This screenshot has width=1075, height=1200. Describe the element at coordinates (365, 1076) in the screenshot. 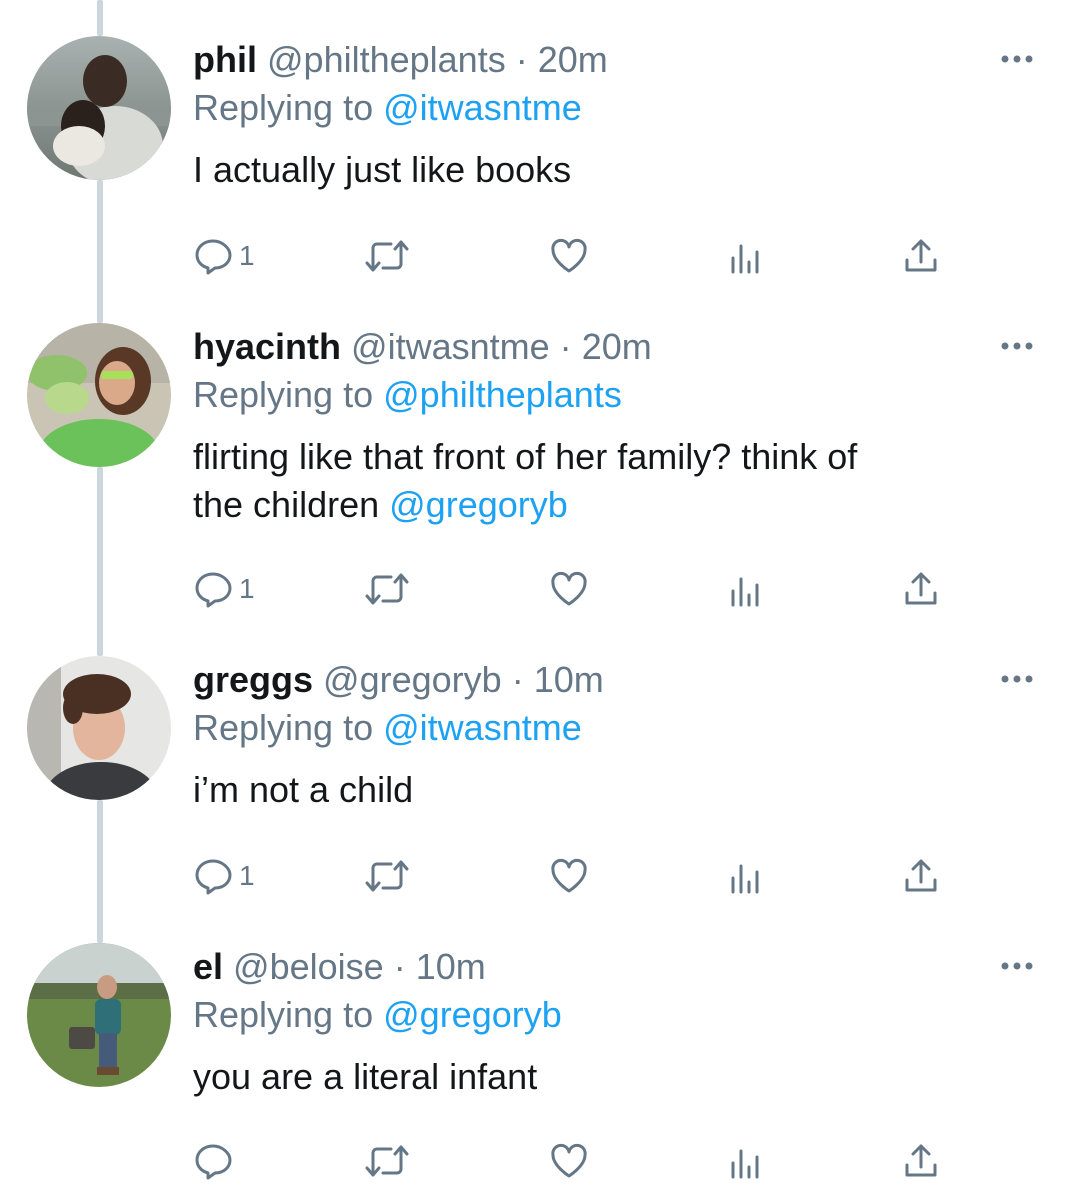

I see `tweet-text-line: you are a literal infant` at that location.